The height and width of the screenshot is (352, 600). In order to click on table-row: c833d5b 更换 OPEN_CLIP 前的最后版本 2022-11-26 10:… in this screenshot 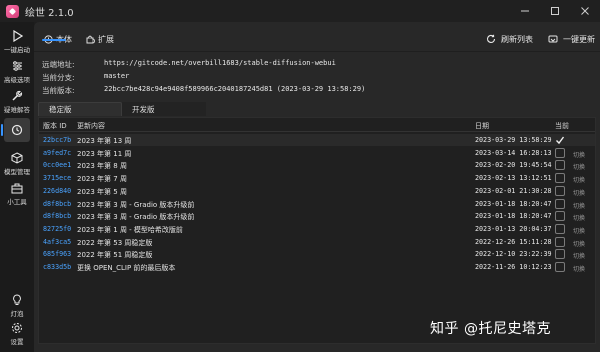, I will do `click(317, 267)`.